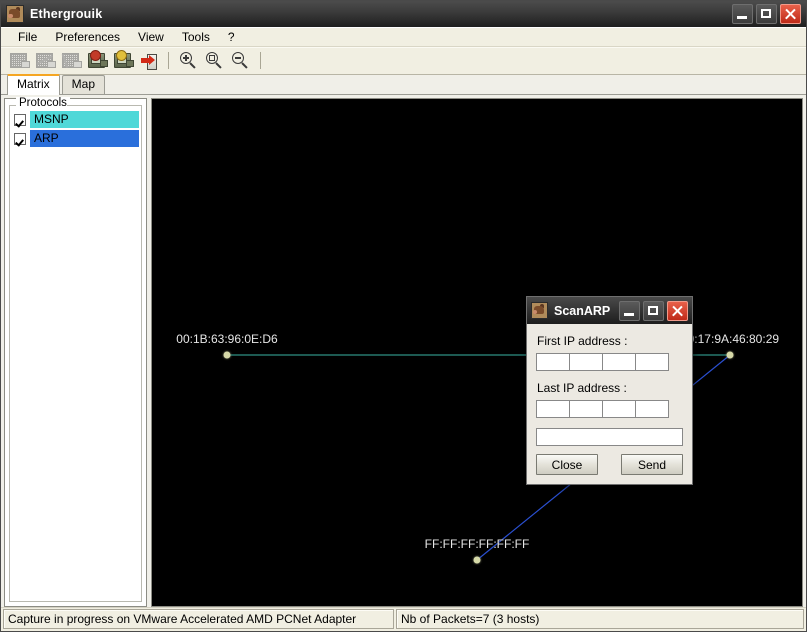 This screenshot has width=807, height=632. What do you see at coordinates (227, 339) in the screenshot?
I see `graph-node-label: 00:1B:63:96:0E:D6` at bounding box center [227, 339].